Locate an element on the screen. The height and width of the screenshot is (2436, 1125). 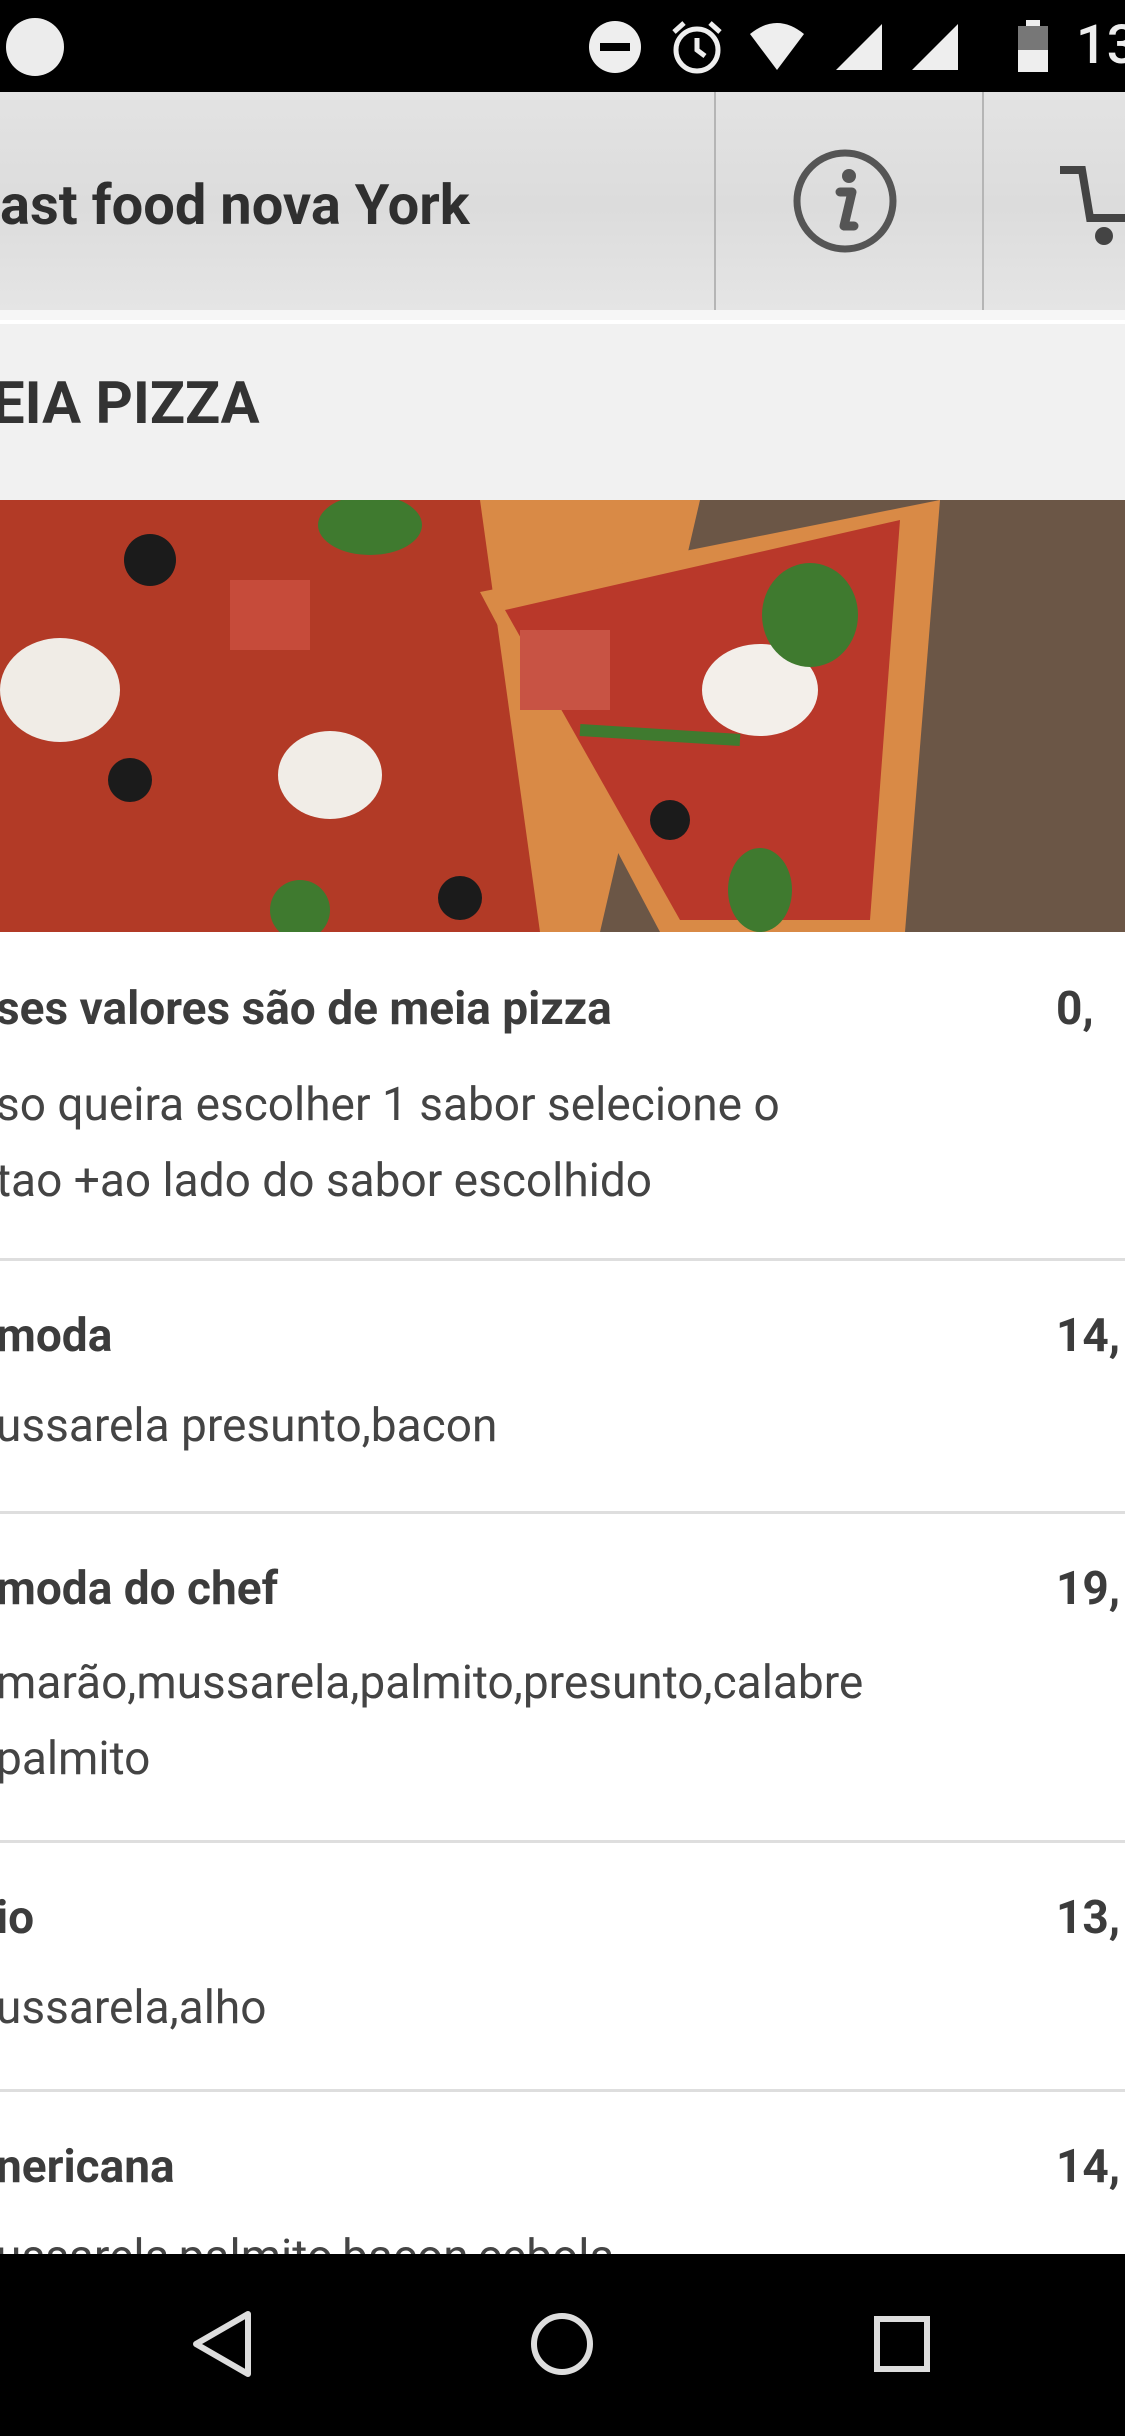
item-name: nericana is located at coordinates (87, 2167).